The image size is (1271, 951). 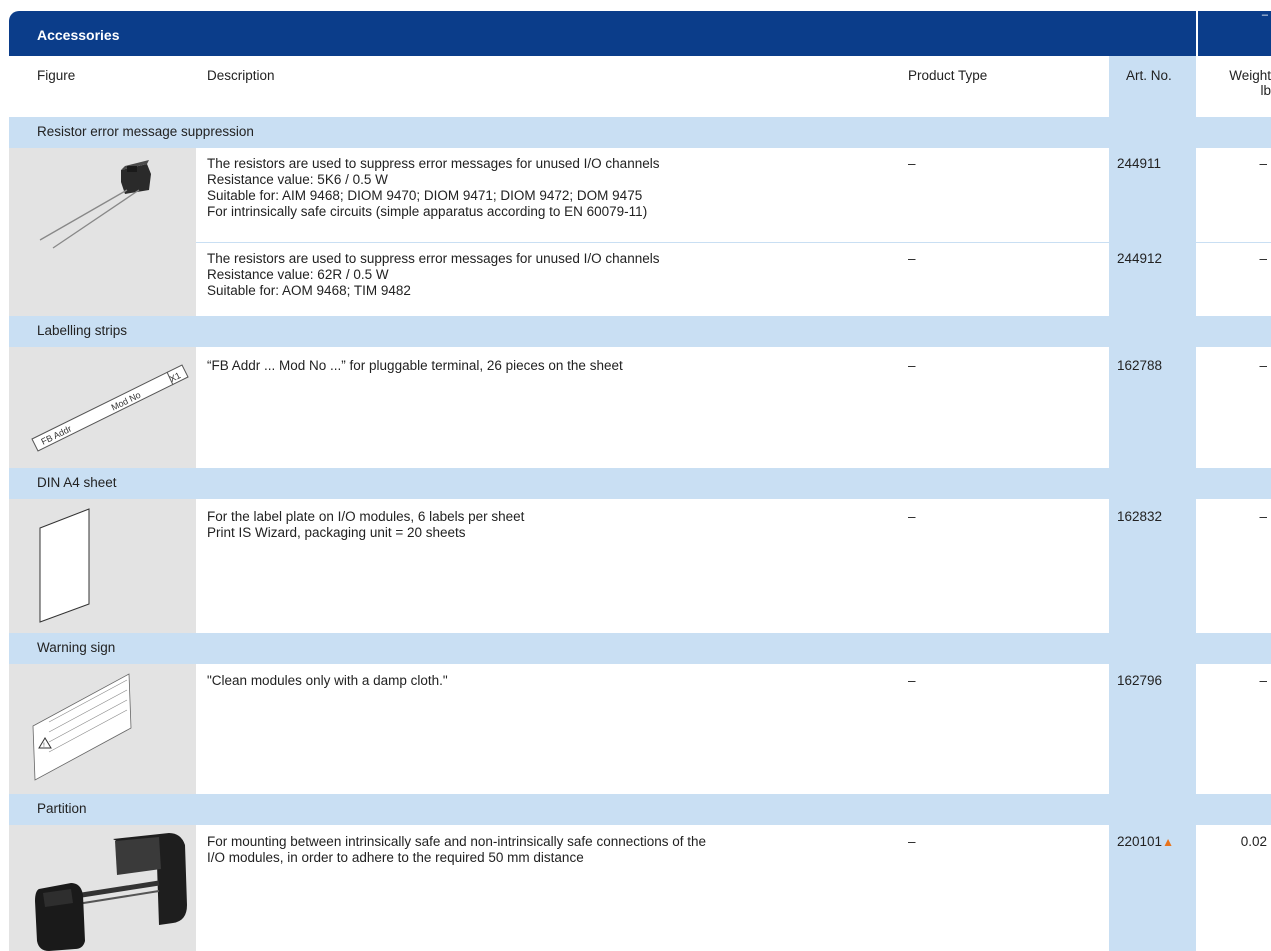 I want to click on weight-cell: 0.02, so click(x=1253, y=841).